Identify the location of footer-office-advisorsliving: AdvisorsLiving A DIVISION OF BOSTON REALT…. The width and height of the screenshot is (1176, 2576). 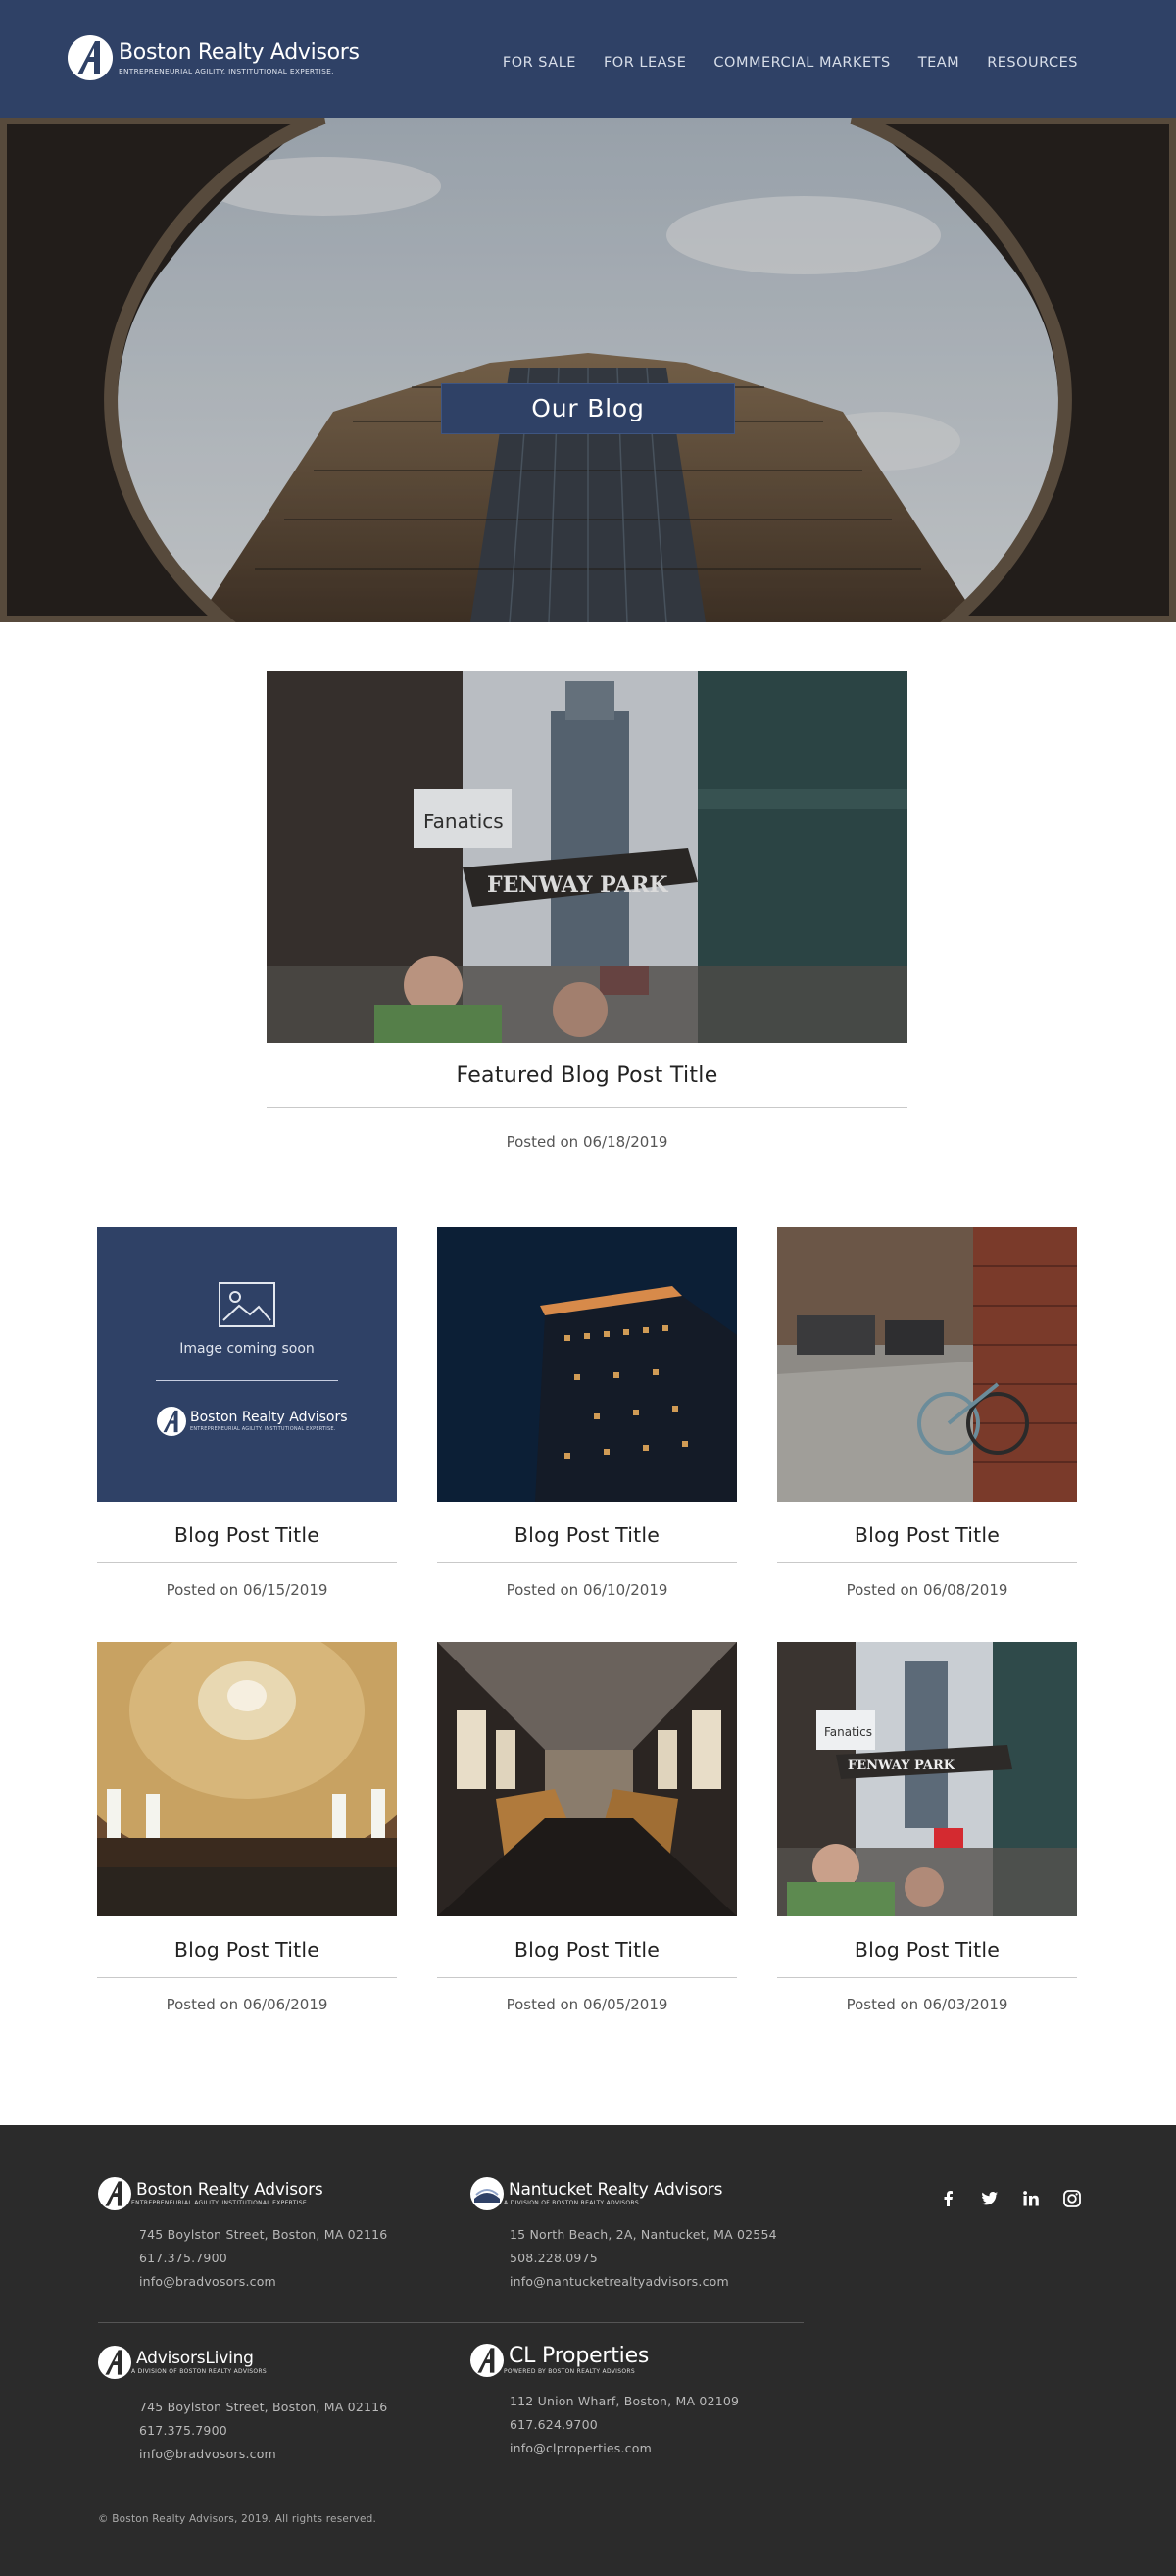
(242, 2406).